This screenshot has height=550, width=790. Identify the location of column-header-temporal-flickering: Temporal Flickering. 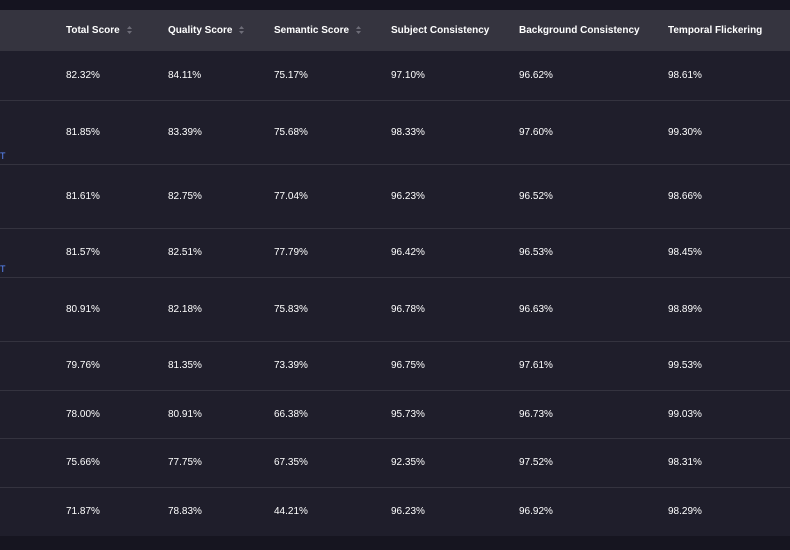
(729, 30).